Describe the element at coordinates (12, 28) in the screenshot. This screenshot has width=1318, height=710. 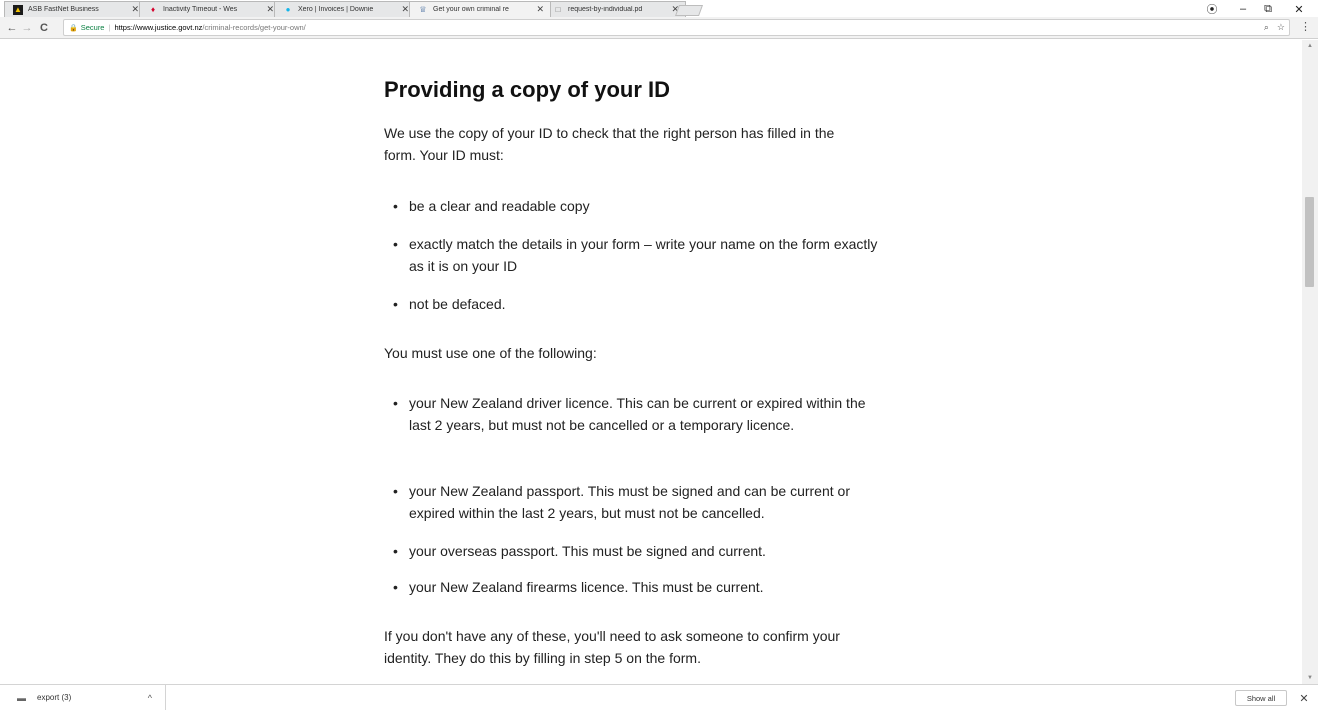
I see `back-button: ←` at that location.